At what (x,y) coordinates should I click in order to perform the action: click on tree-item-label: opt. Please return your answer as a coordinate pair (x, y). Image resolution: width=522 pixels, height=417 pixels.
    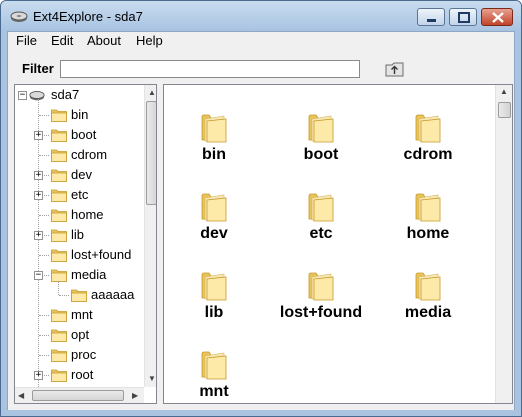
    Looking at the image, I should click on (80, 334).